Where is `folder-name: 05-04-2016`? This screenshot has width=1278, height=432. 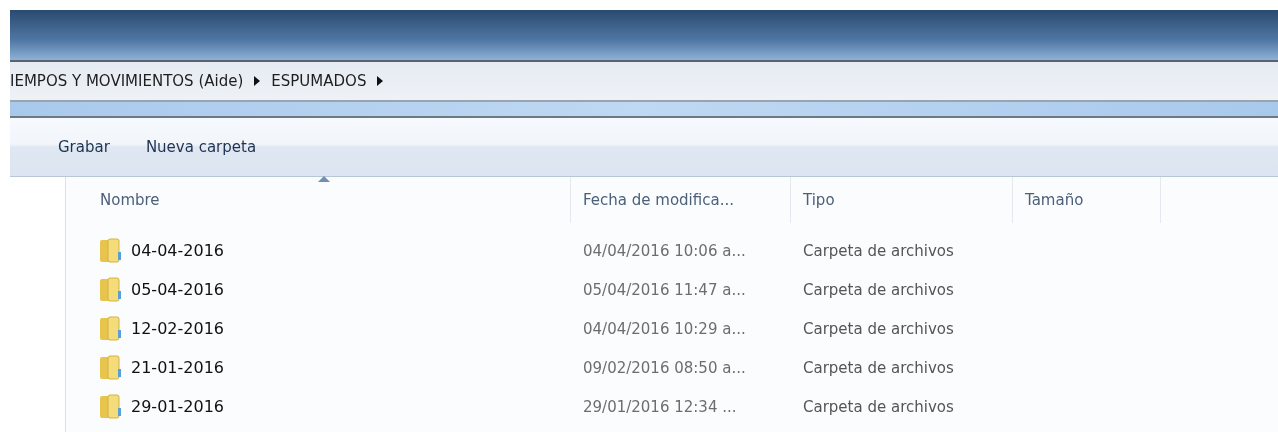
folder-name: 05-04-2016 is located at coordinates (177, 289).